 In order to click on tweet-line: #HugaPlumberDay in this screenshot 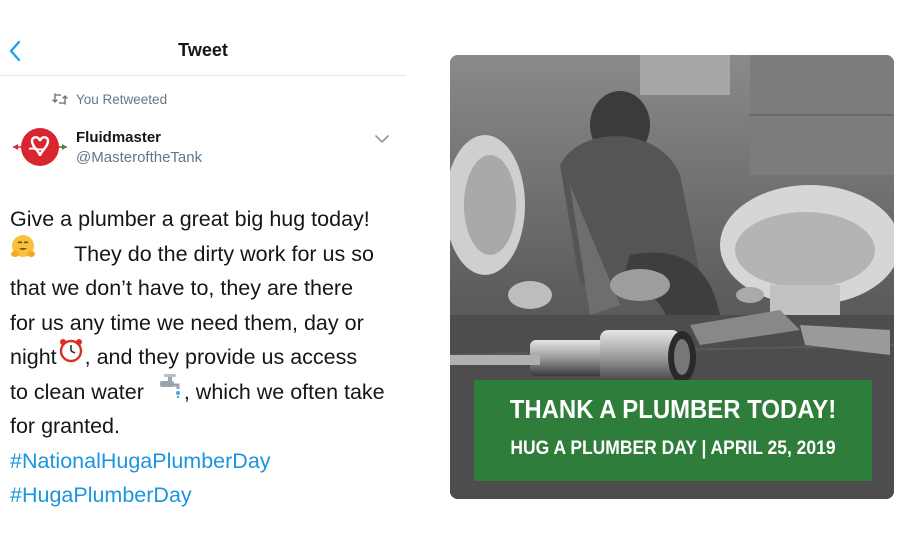, I will do `click(205, 495)`.